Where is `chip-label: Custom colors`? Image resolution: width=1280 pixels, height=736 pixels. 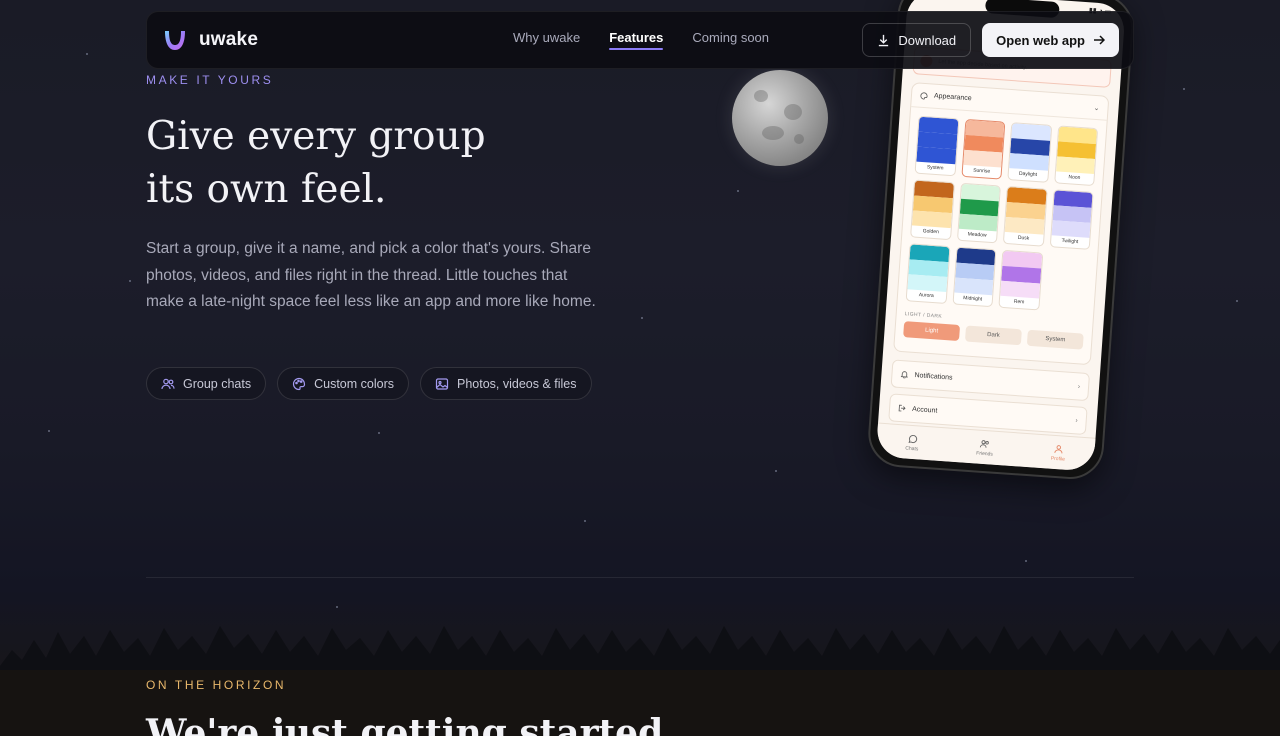
chip-label: Custom colors is located at coordinates (354, 383).